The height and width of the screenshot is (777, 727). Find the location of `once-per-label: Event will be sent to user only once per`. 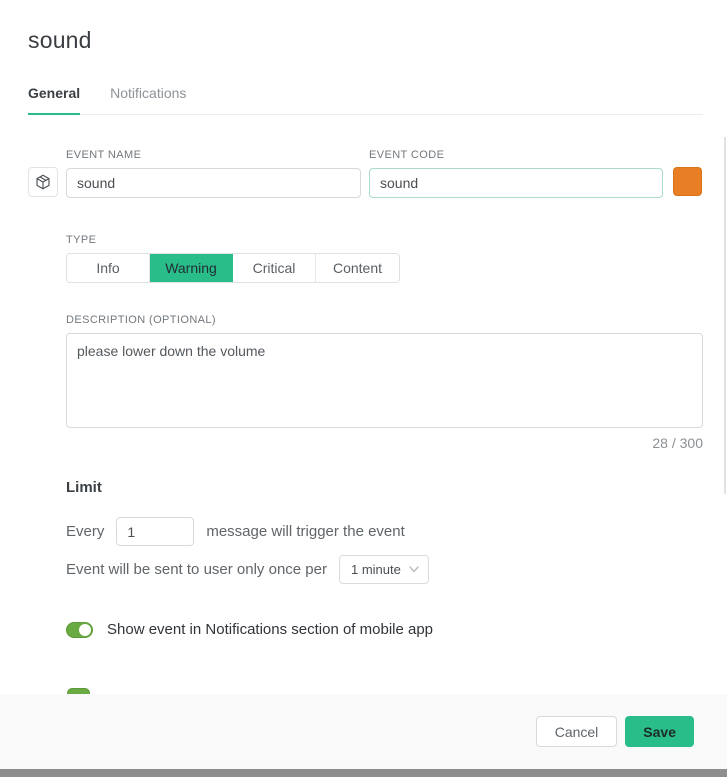

once-per-label: Event will be sent to user only once per is located at coordinates (196, 569).